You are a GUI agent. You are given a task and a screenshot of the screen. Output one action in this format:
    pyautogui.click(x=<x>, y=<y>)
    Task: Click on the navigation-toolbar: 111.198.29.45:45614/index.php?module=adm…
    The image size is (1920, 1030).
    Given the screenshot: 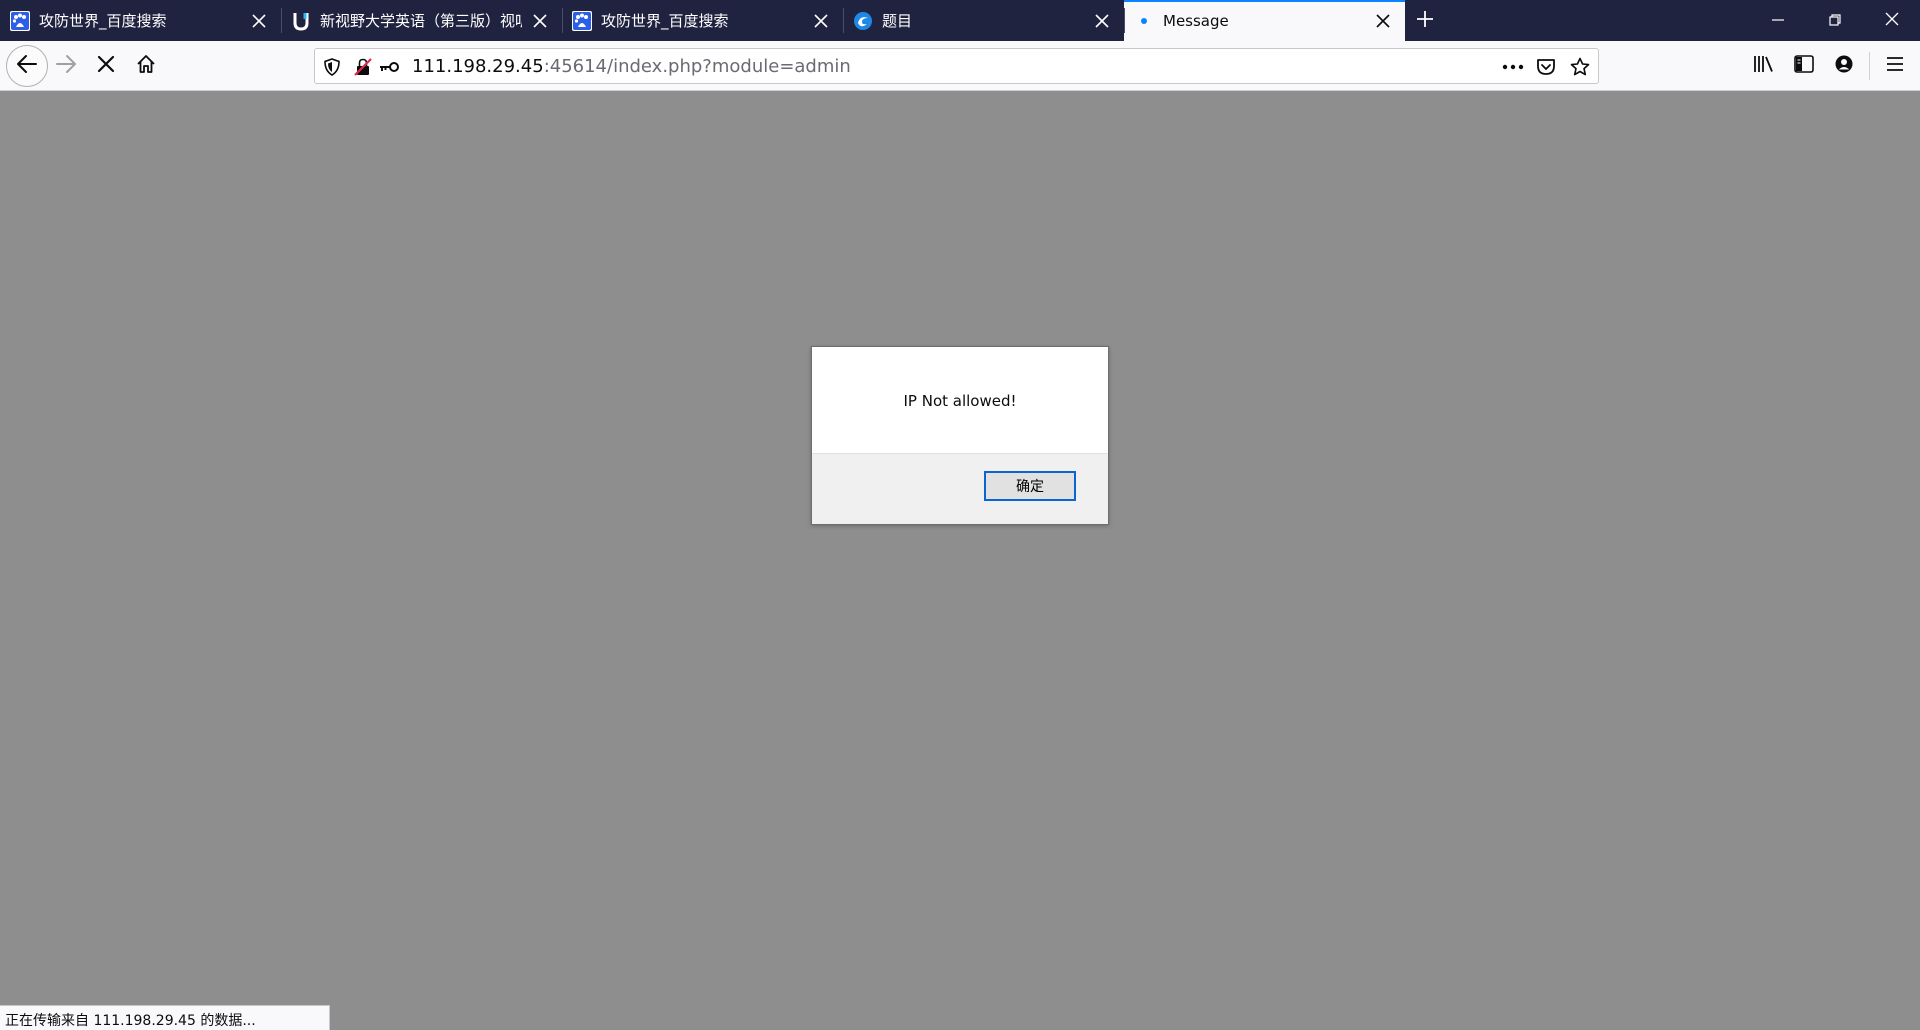 What is the action you would take?
    pyautogui.click(x=960, y=66)
    